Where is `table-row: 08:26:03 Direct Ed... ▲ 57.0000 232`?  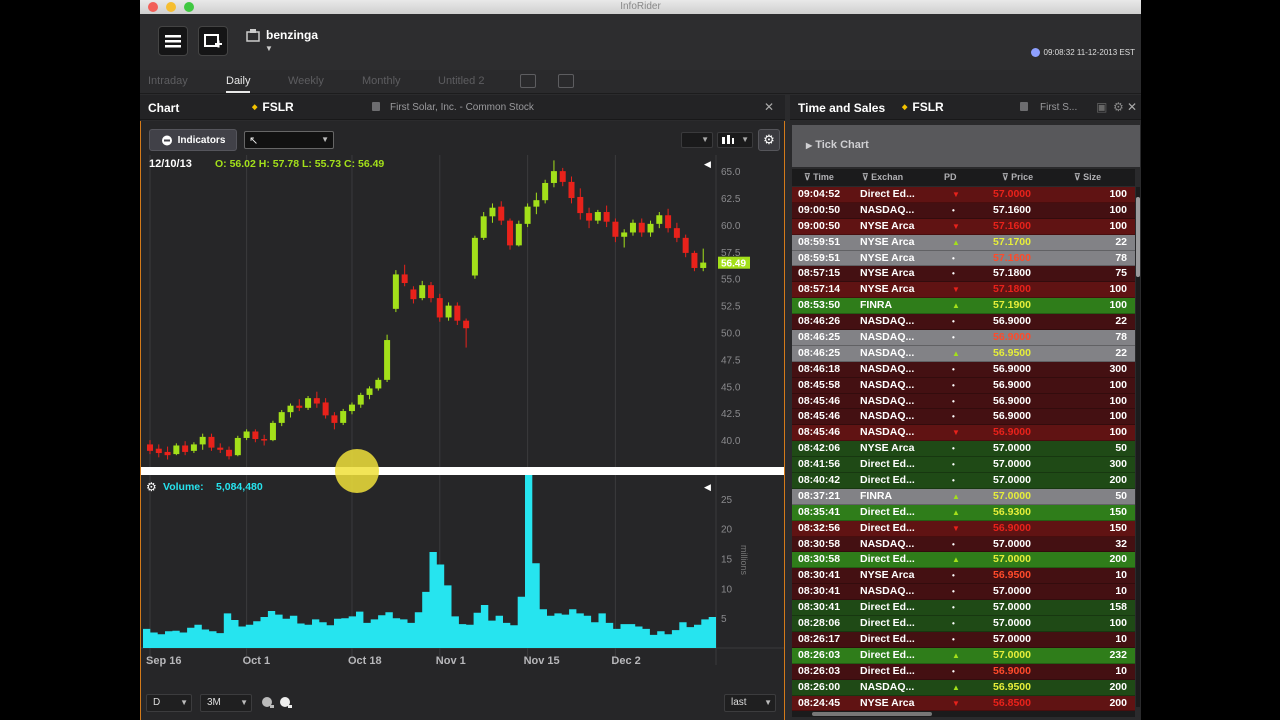 table-row: 08:26:03 Direct Ed... ▲ 57.0000 232 is located at coordinates (963, 655).